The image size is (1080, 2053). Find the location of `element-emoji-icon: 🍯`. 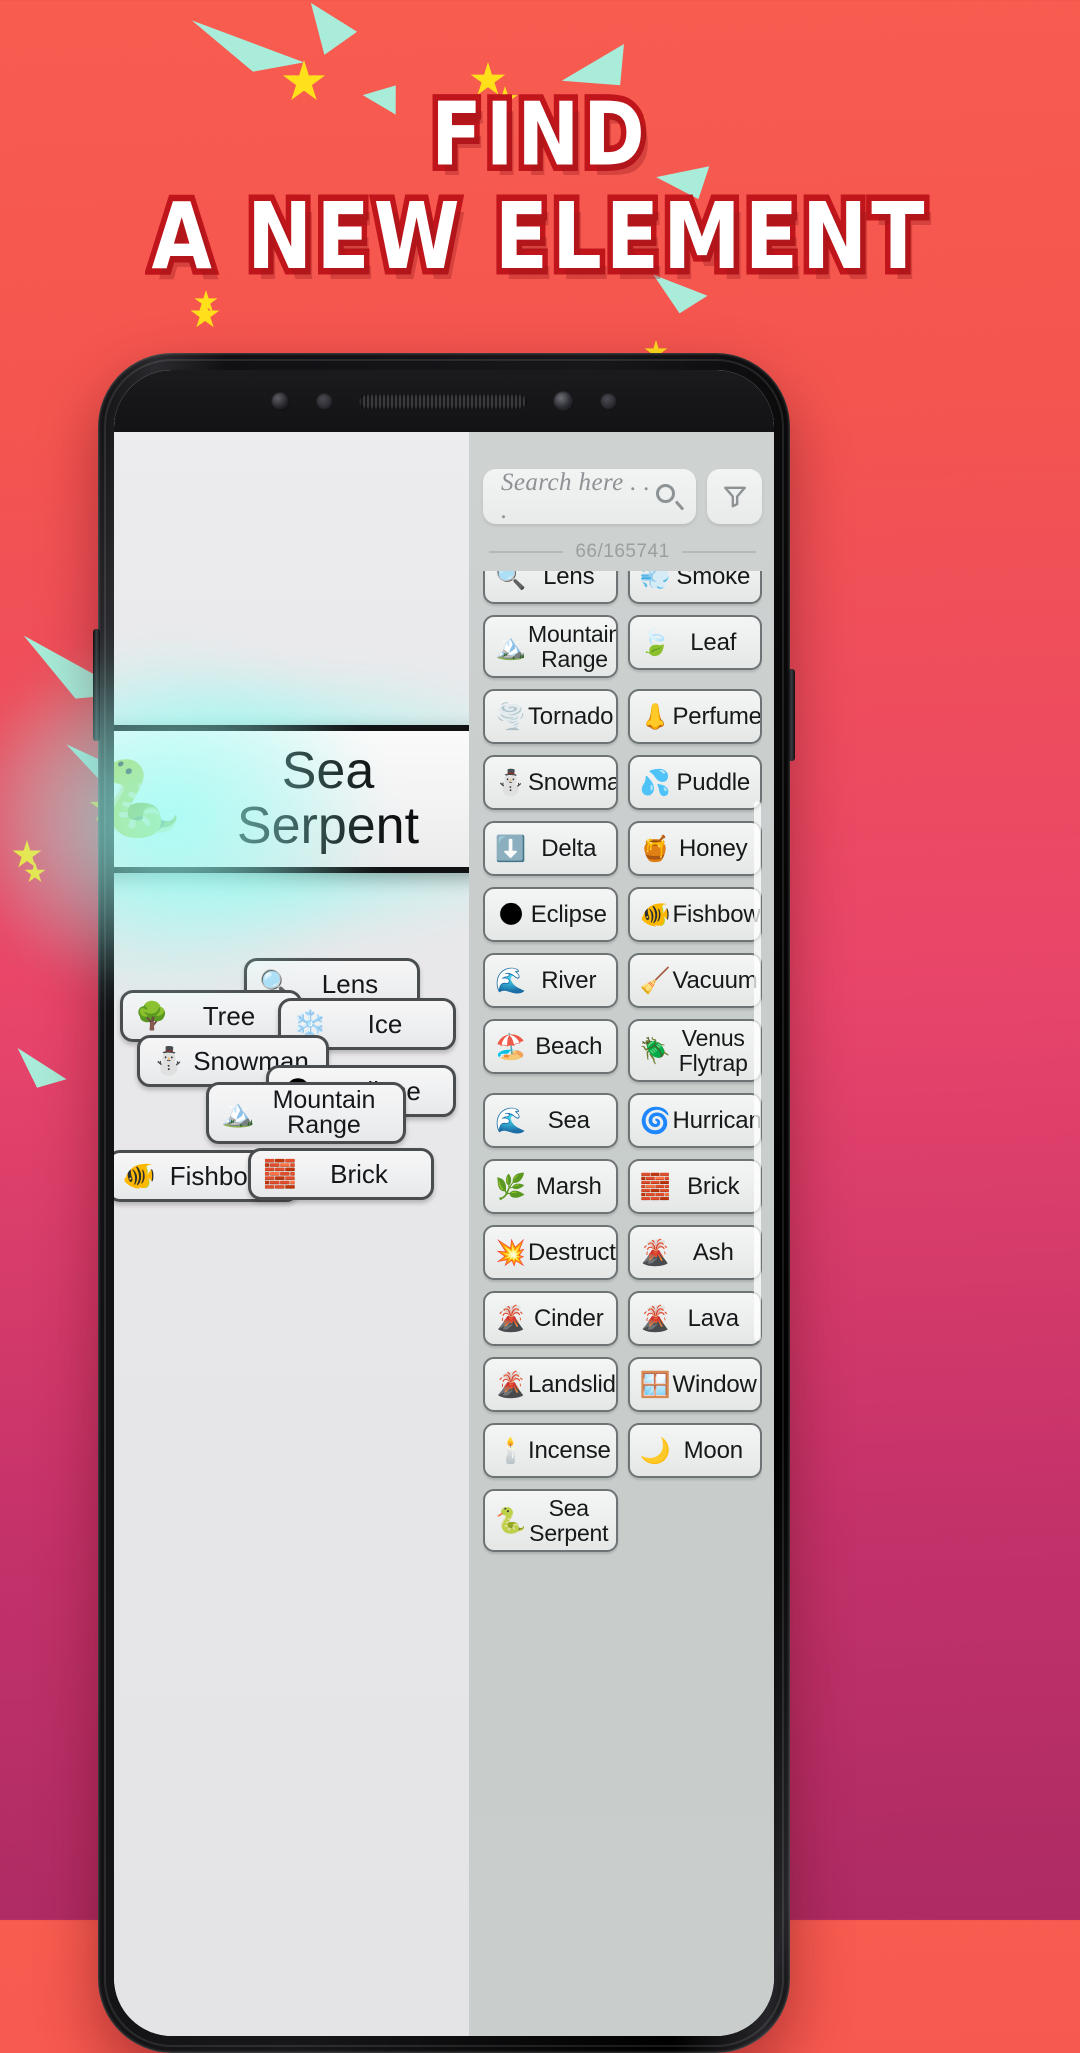

element-emoji-icon: 🍯 is located at coordinates (655, 848).